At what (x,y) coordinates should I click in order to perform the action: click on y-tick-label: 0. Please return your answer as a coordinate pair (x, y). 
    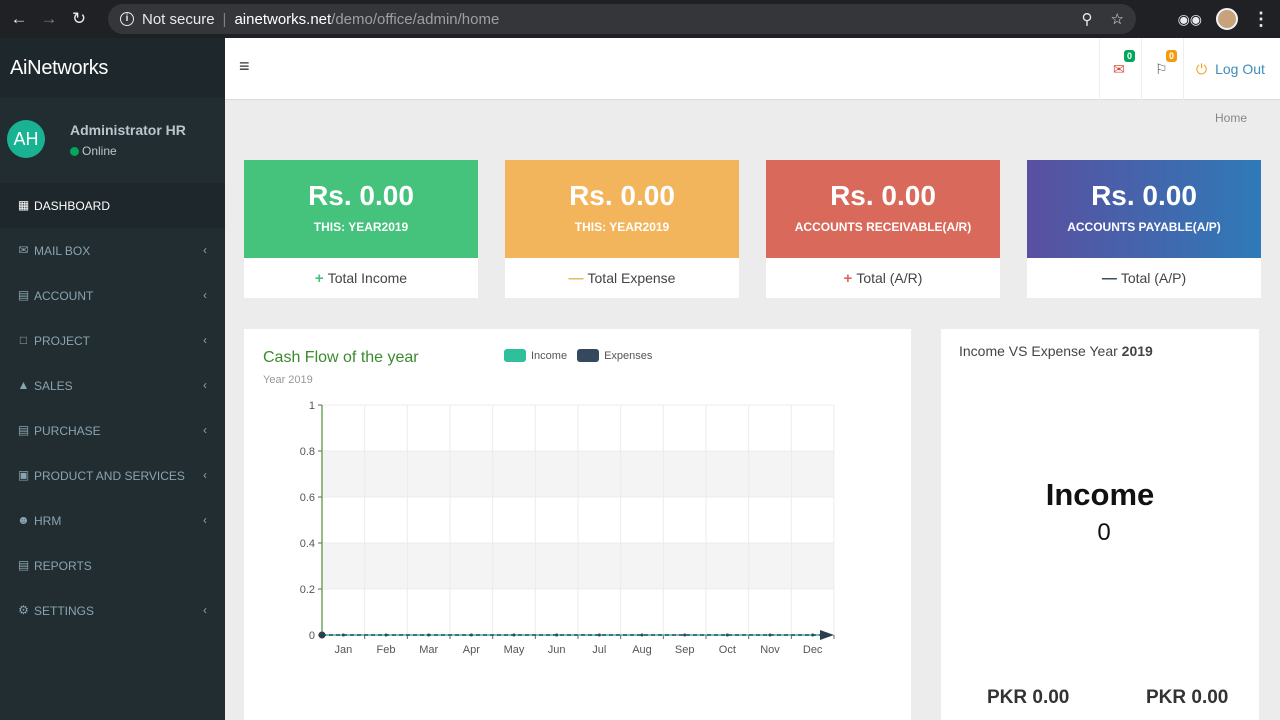
    Looking at the image, I should click on (312, 636).